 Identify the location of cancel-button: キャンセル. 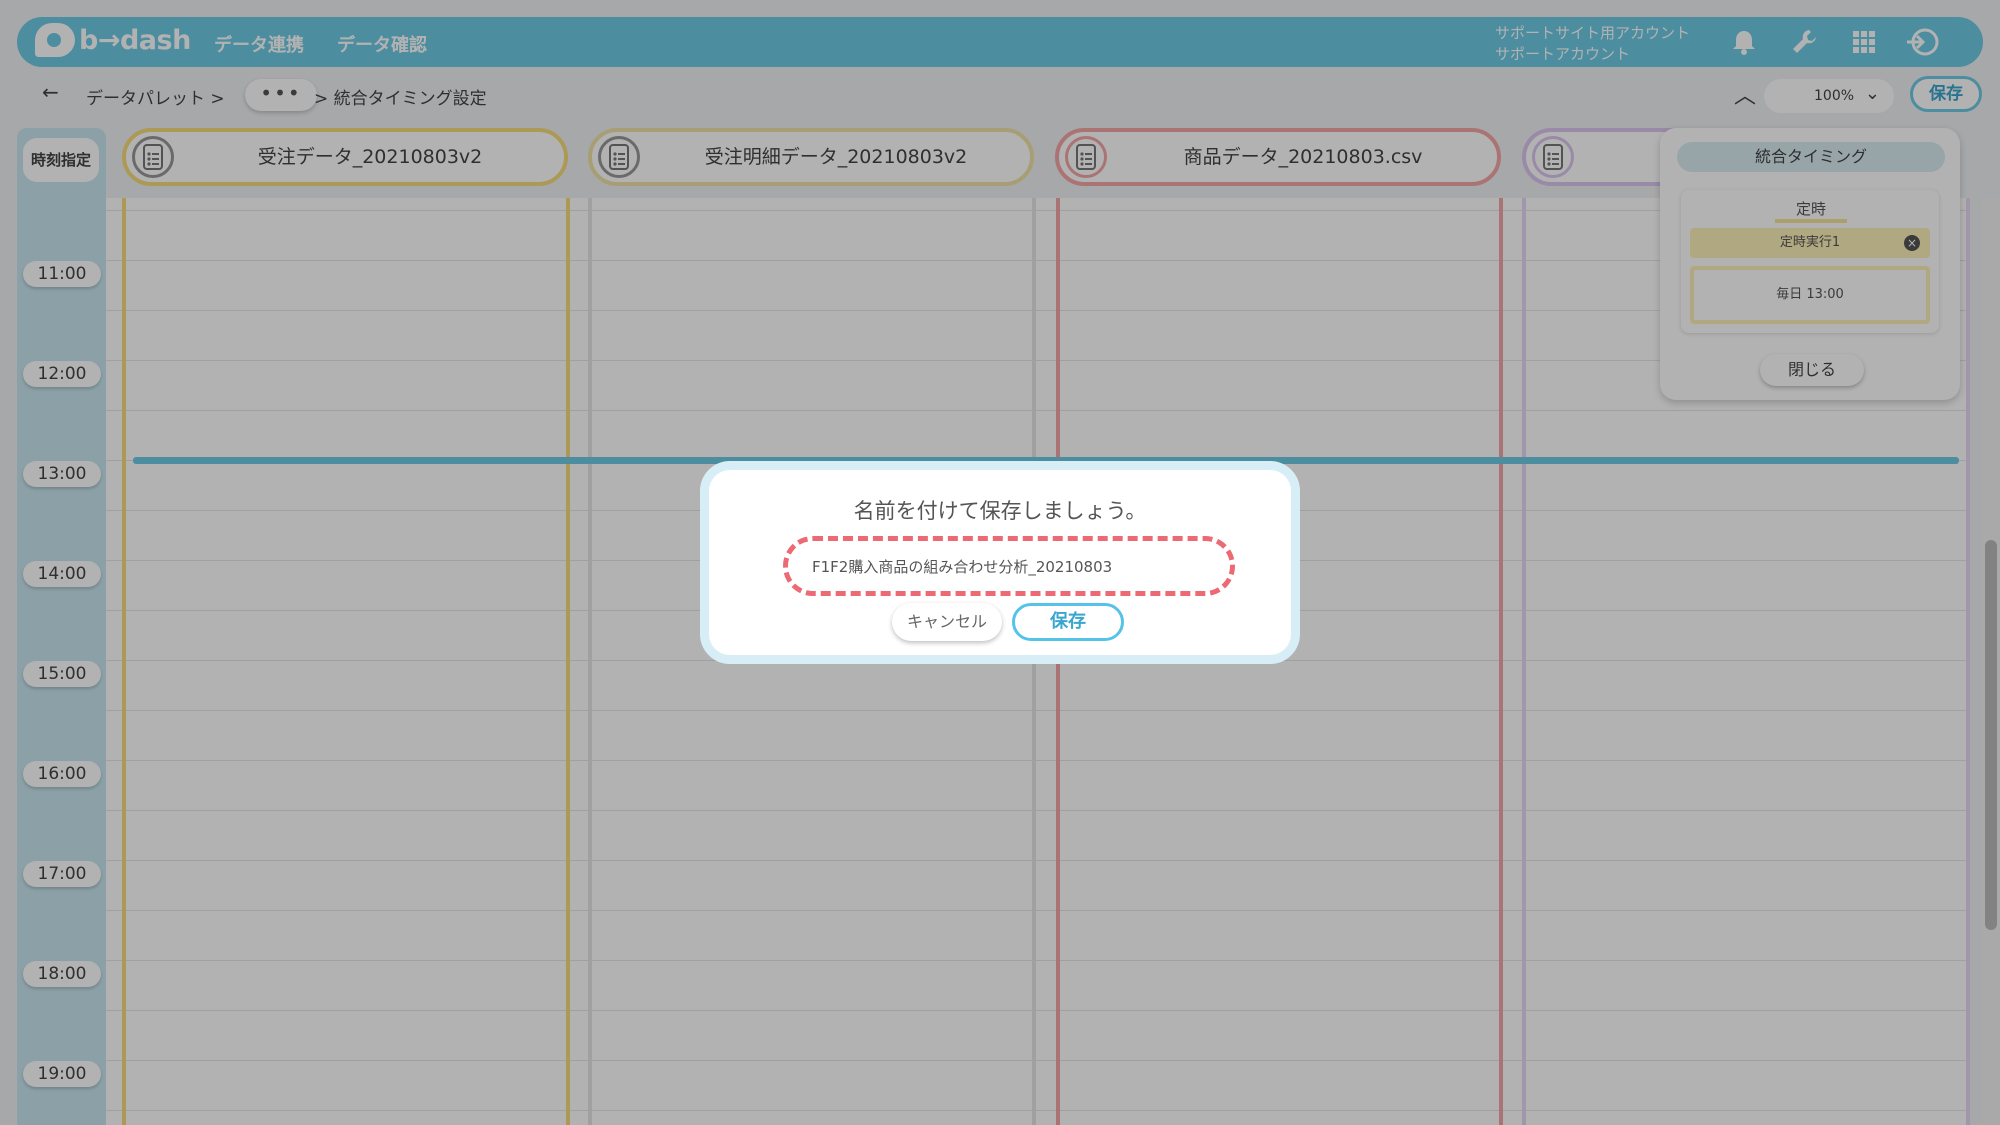
(947, 622).